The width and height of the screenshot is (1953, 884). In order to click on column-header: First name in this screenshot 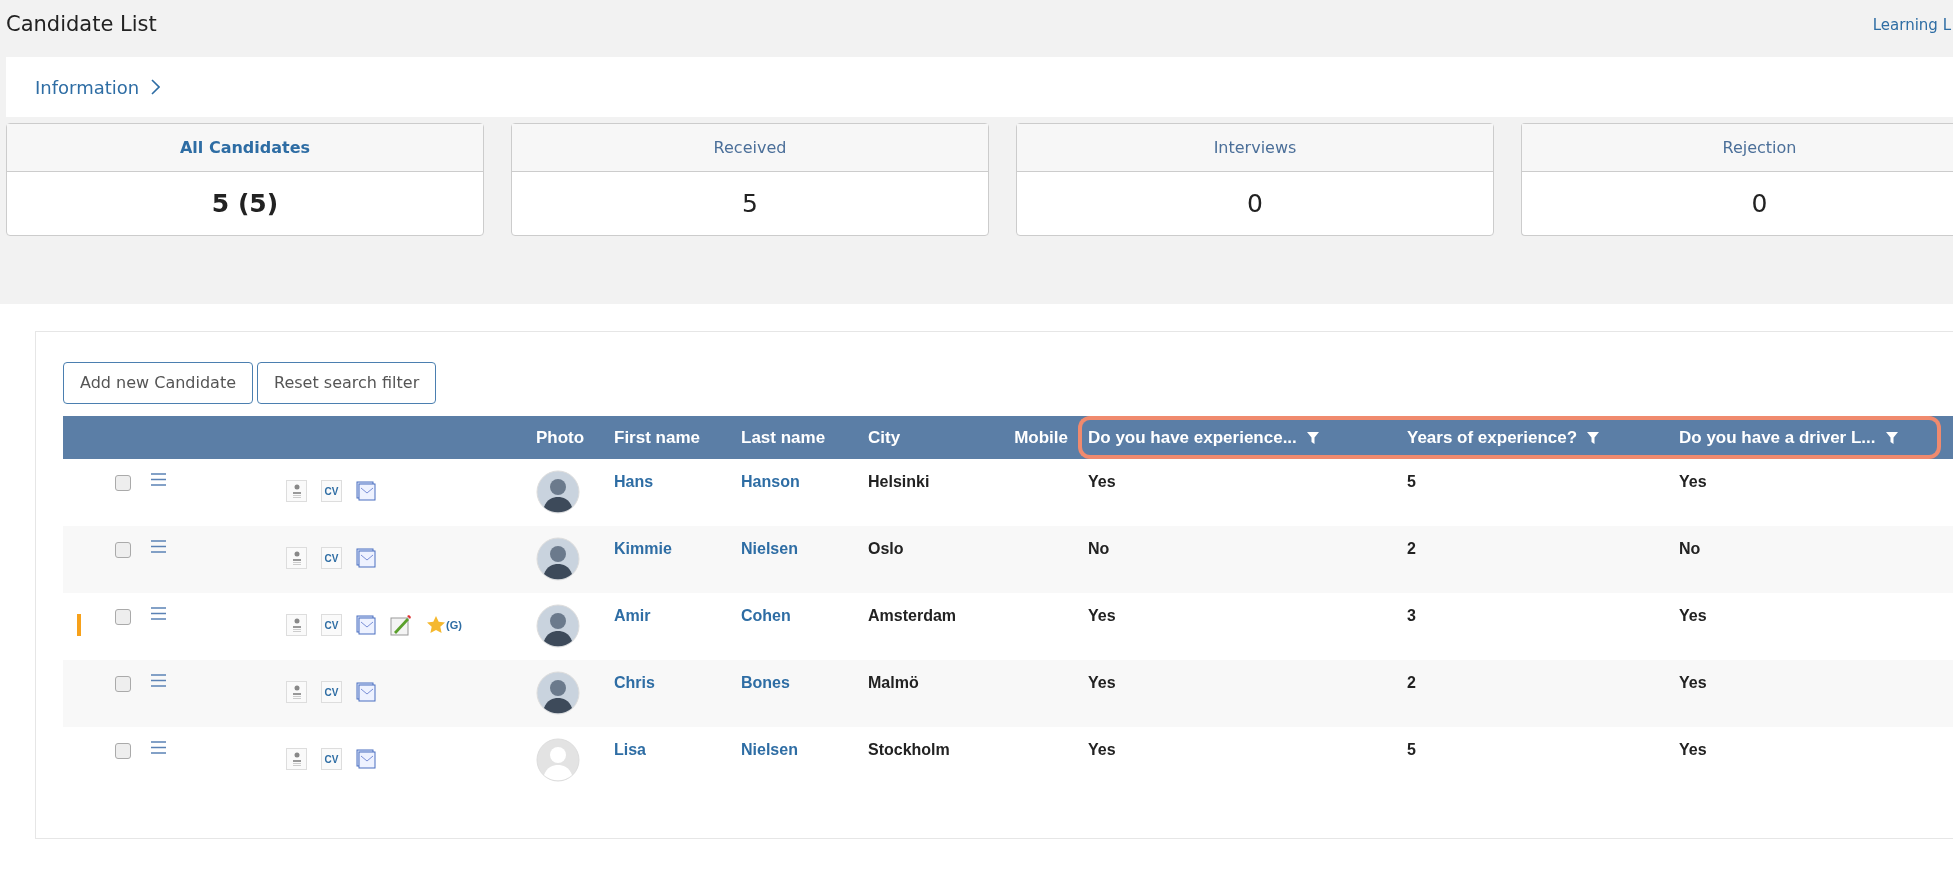, I will do `click(667, 437)`.